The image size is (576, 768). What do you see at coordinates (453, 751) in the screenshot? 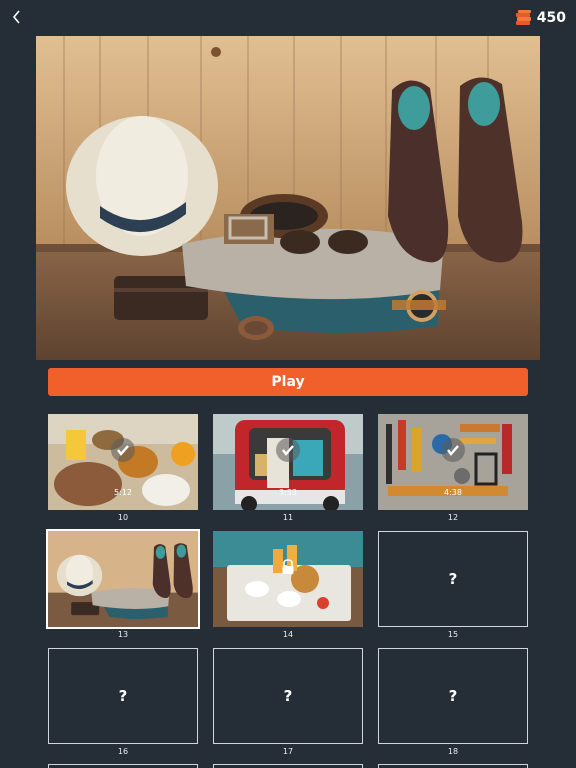
I see `level-number: 18` at bounding box center [453, 751].